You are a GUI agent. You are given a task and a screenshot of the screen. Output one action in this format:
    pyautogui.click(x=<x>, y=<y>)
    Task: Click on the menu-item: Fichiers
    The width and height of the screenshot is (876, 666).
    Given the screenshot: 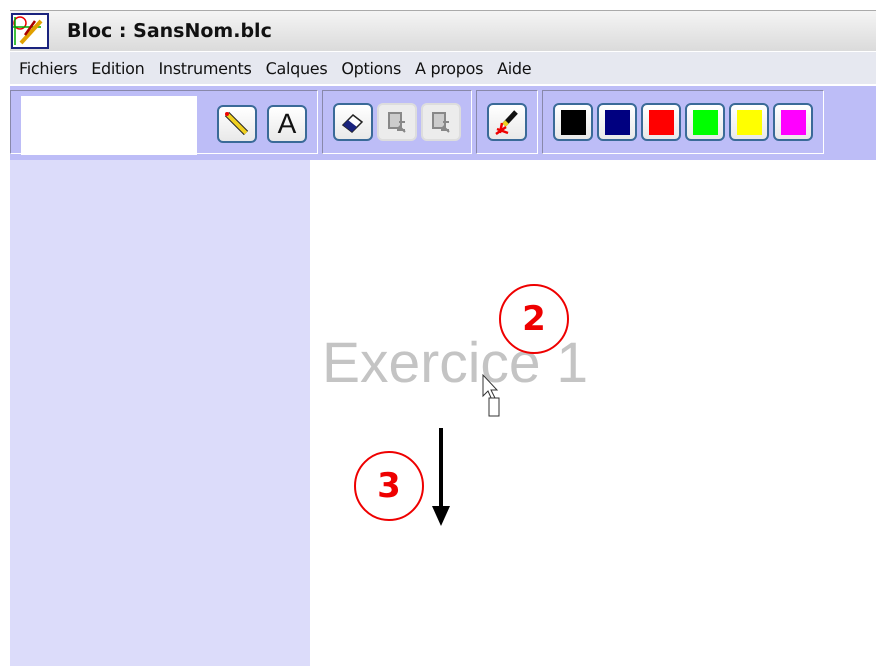 What is the action you would take?
    pyautogui.click(x=48, y=68)
    